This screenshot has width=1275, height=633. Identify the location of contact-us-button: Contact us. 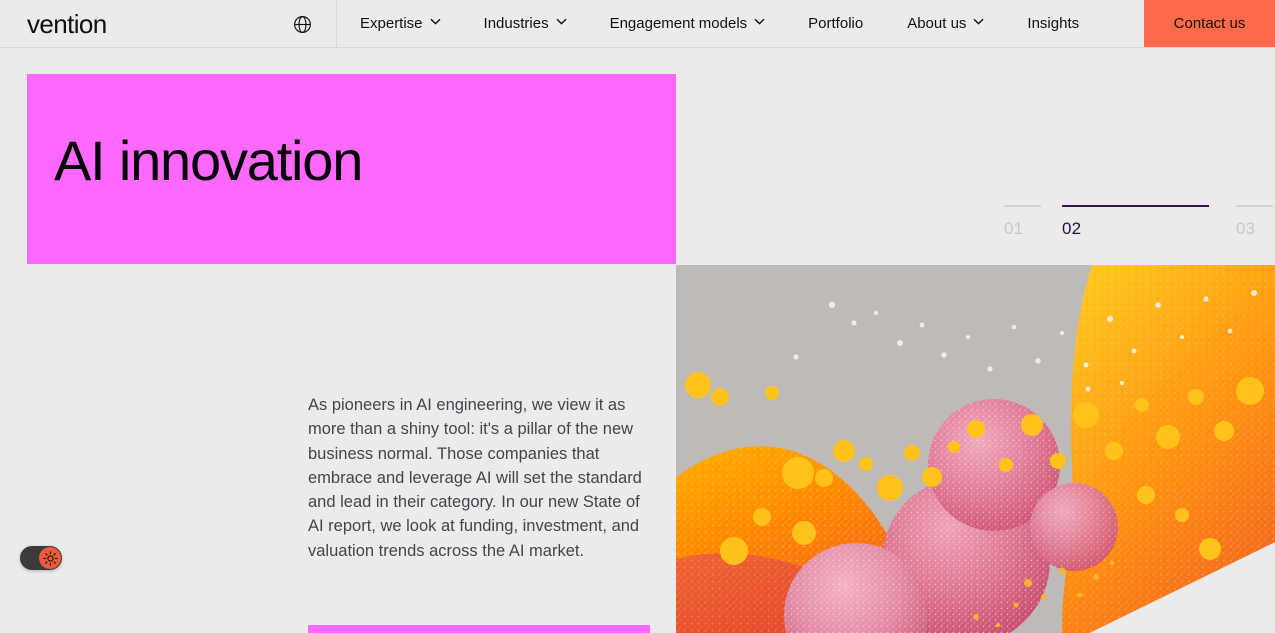
(1209, 23).